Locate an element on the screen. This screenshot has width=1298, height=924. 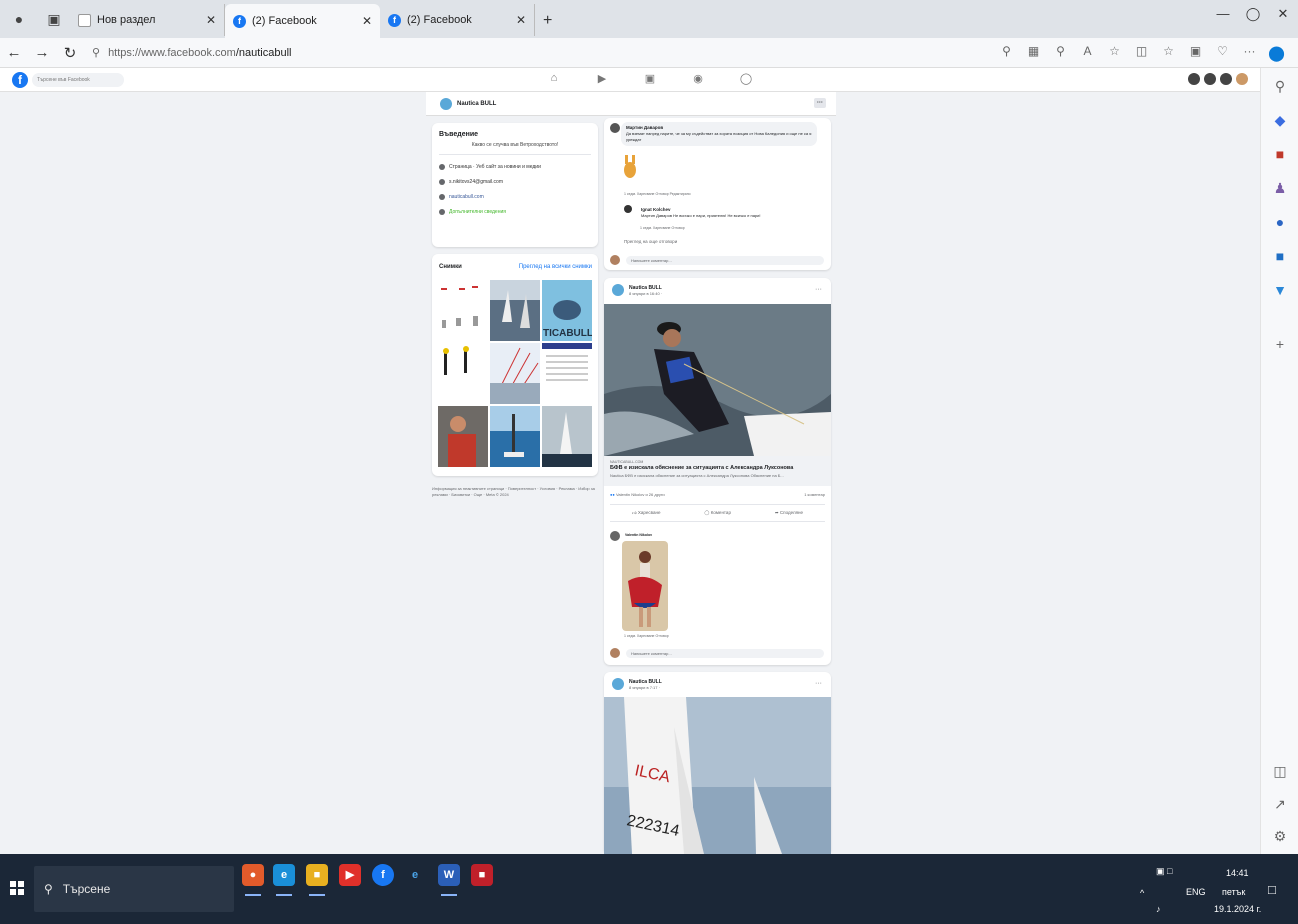
pdf-reader-icon: ■ is located at coordinates (482, 875).